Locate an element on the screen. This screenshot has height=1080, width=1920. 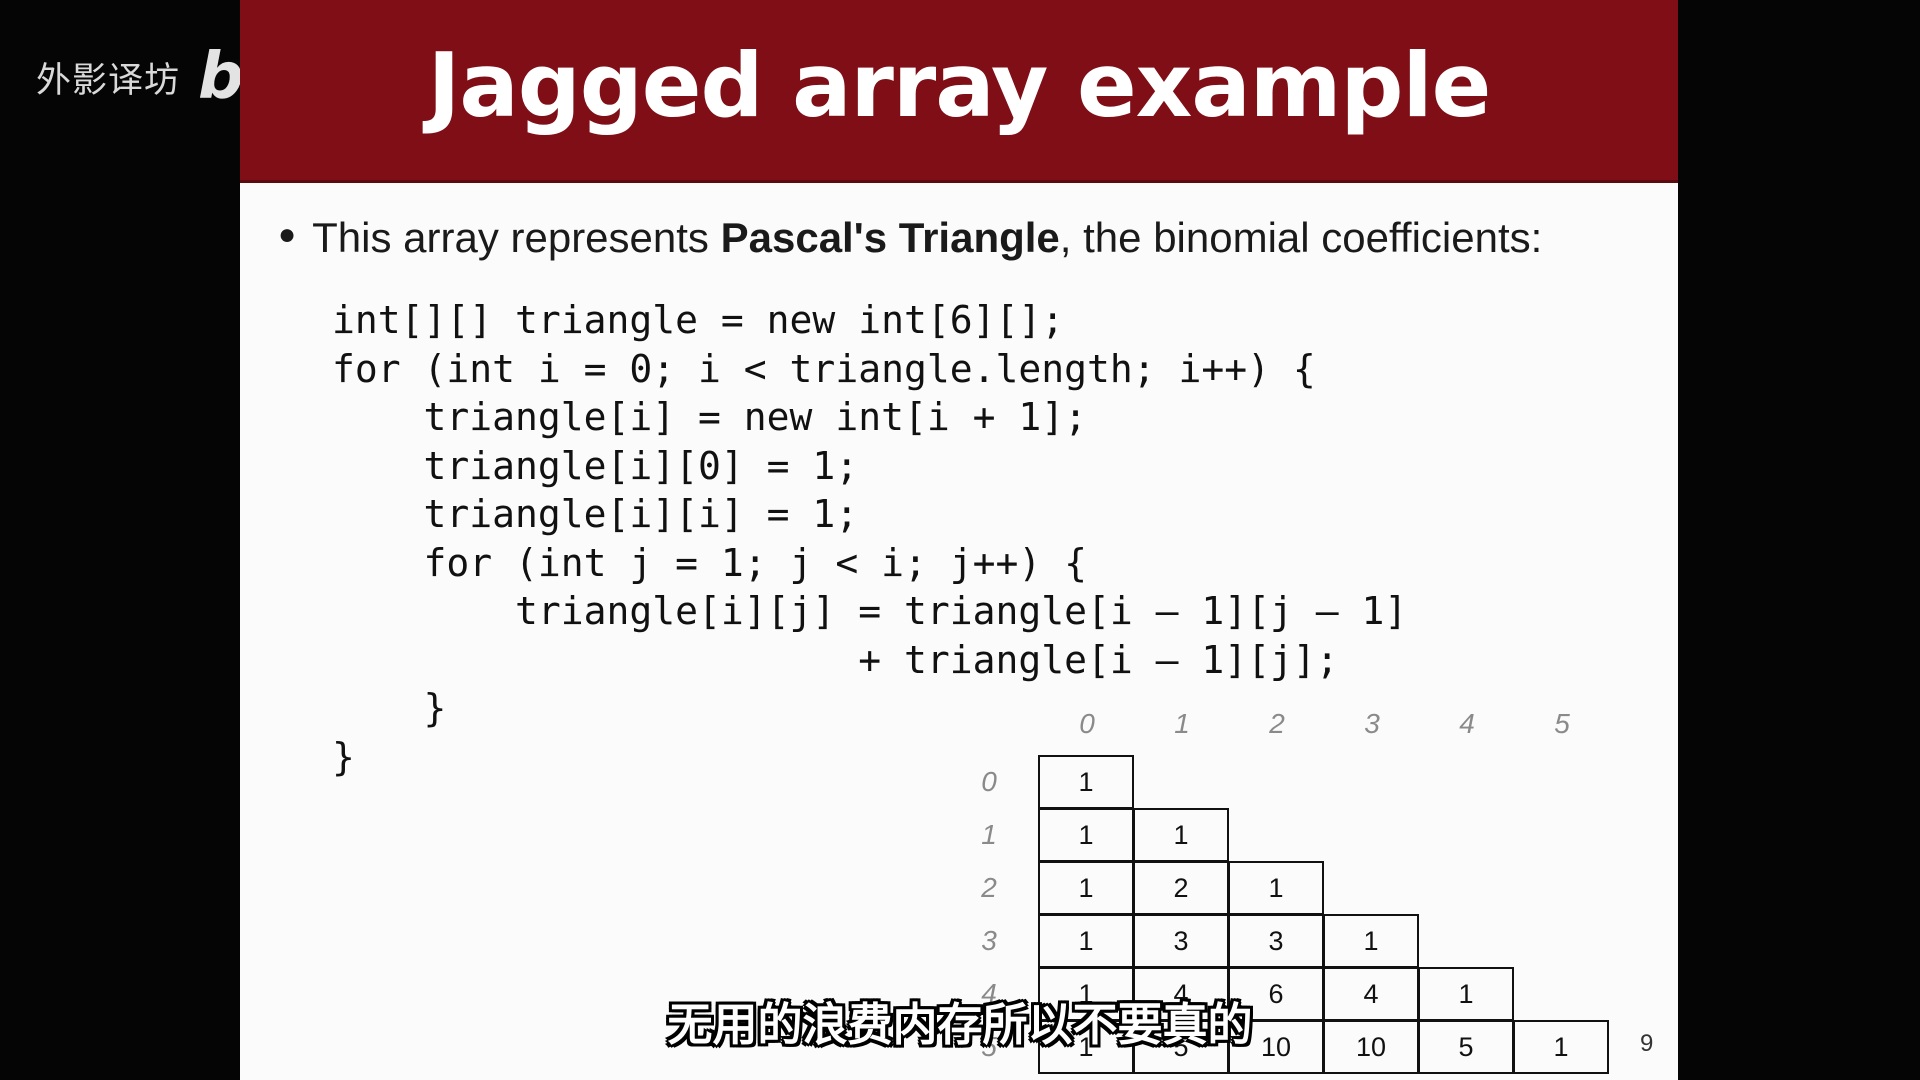
code-line: int[][] triangle = new int[6][]; is located at coordinates (698, 320).